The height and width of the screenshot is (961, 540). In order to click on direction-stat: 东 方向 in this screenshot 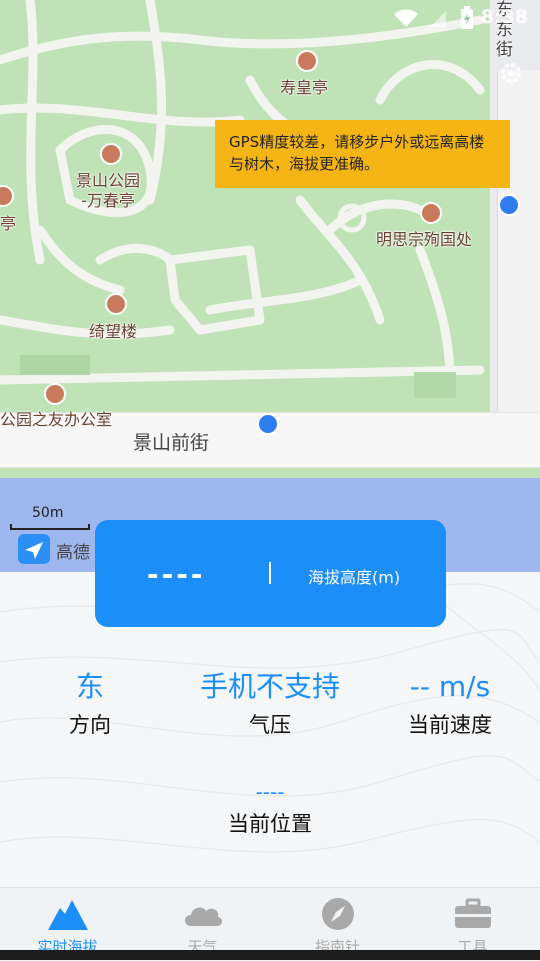, I will do `click(90, 703)`.